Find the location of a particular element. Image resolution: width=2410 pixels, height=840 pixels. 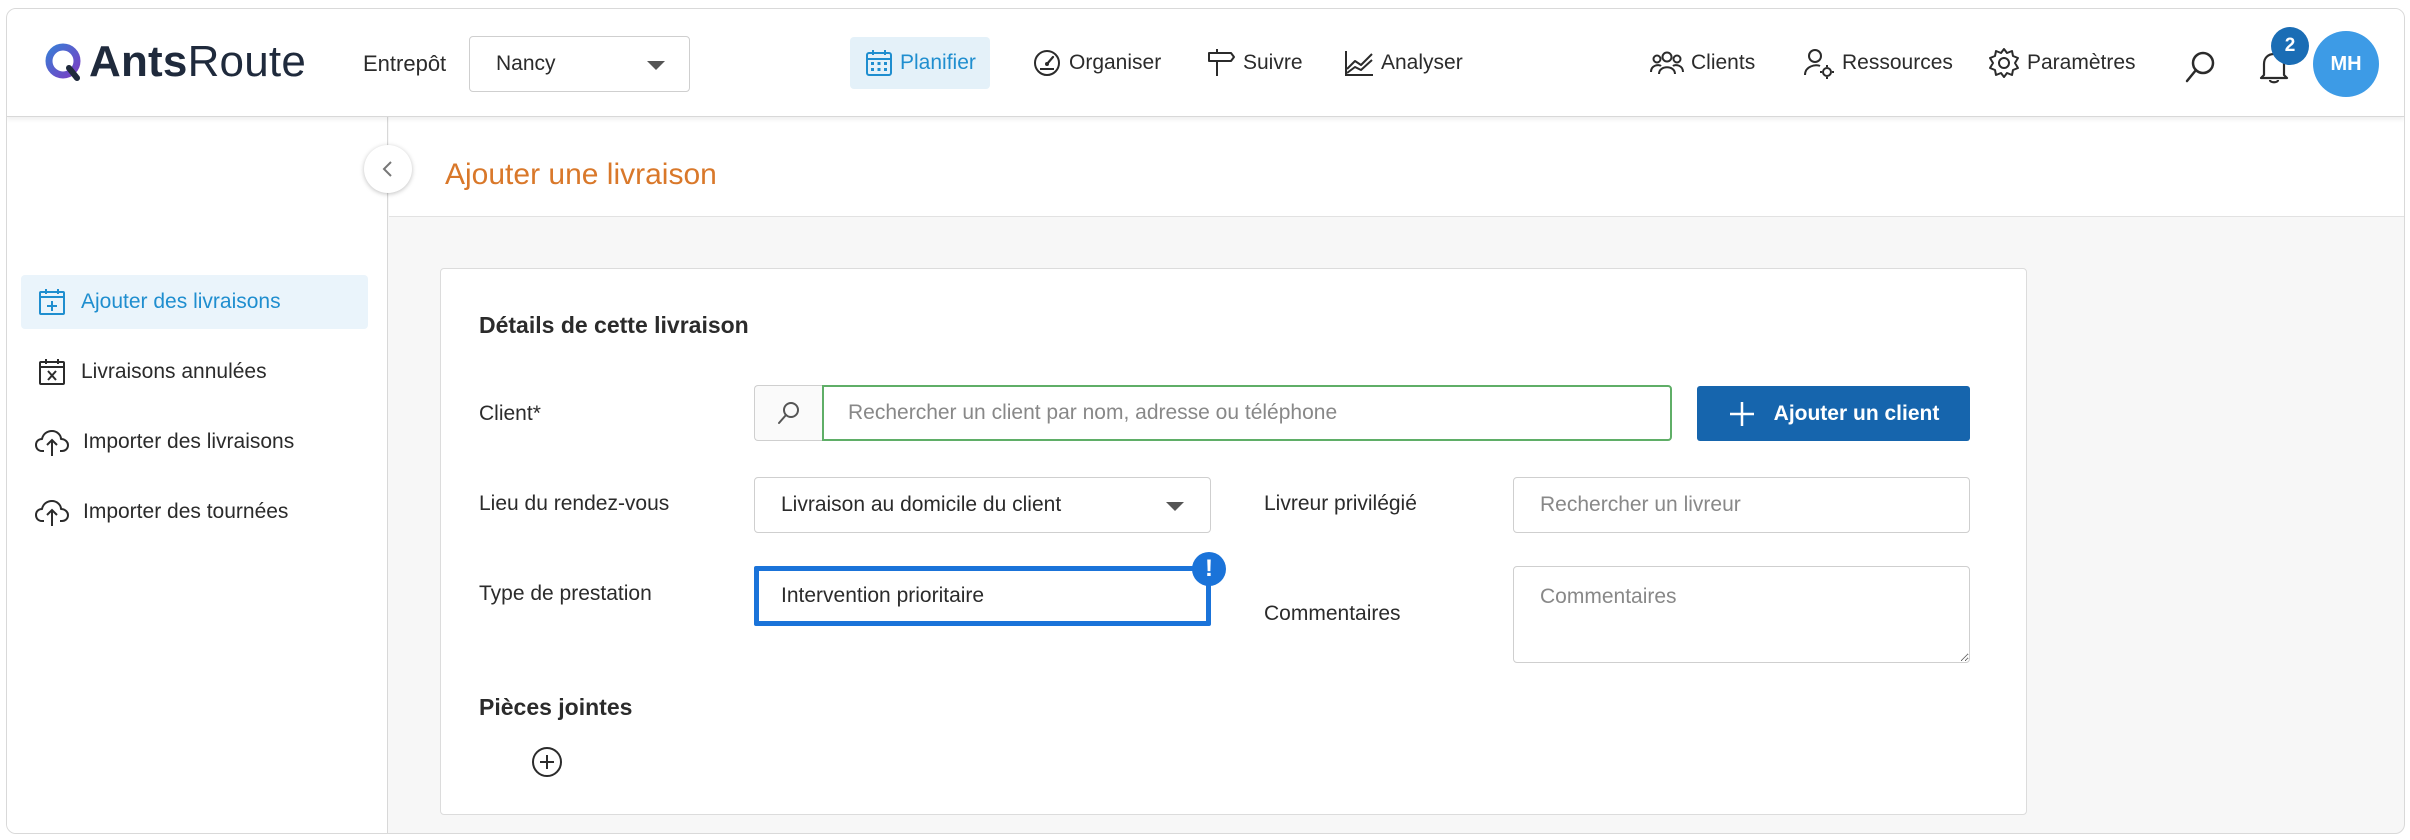

attachments-title: Pièces jointes is located at coordinates (556, 707).